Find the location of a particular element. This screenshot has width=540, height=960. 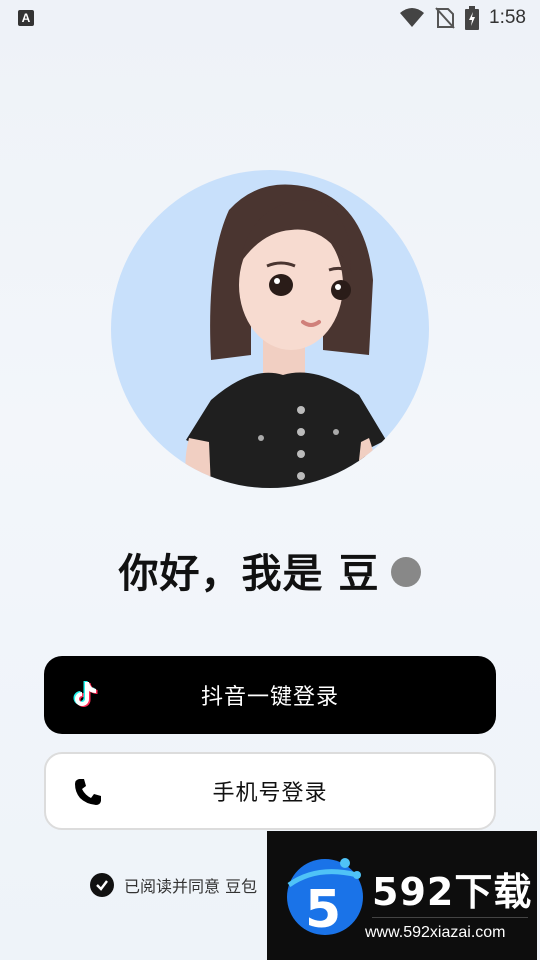

no-sim-icon is located at coordinates (445, 18).